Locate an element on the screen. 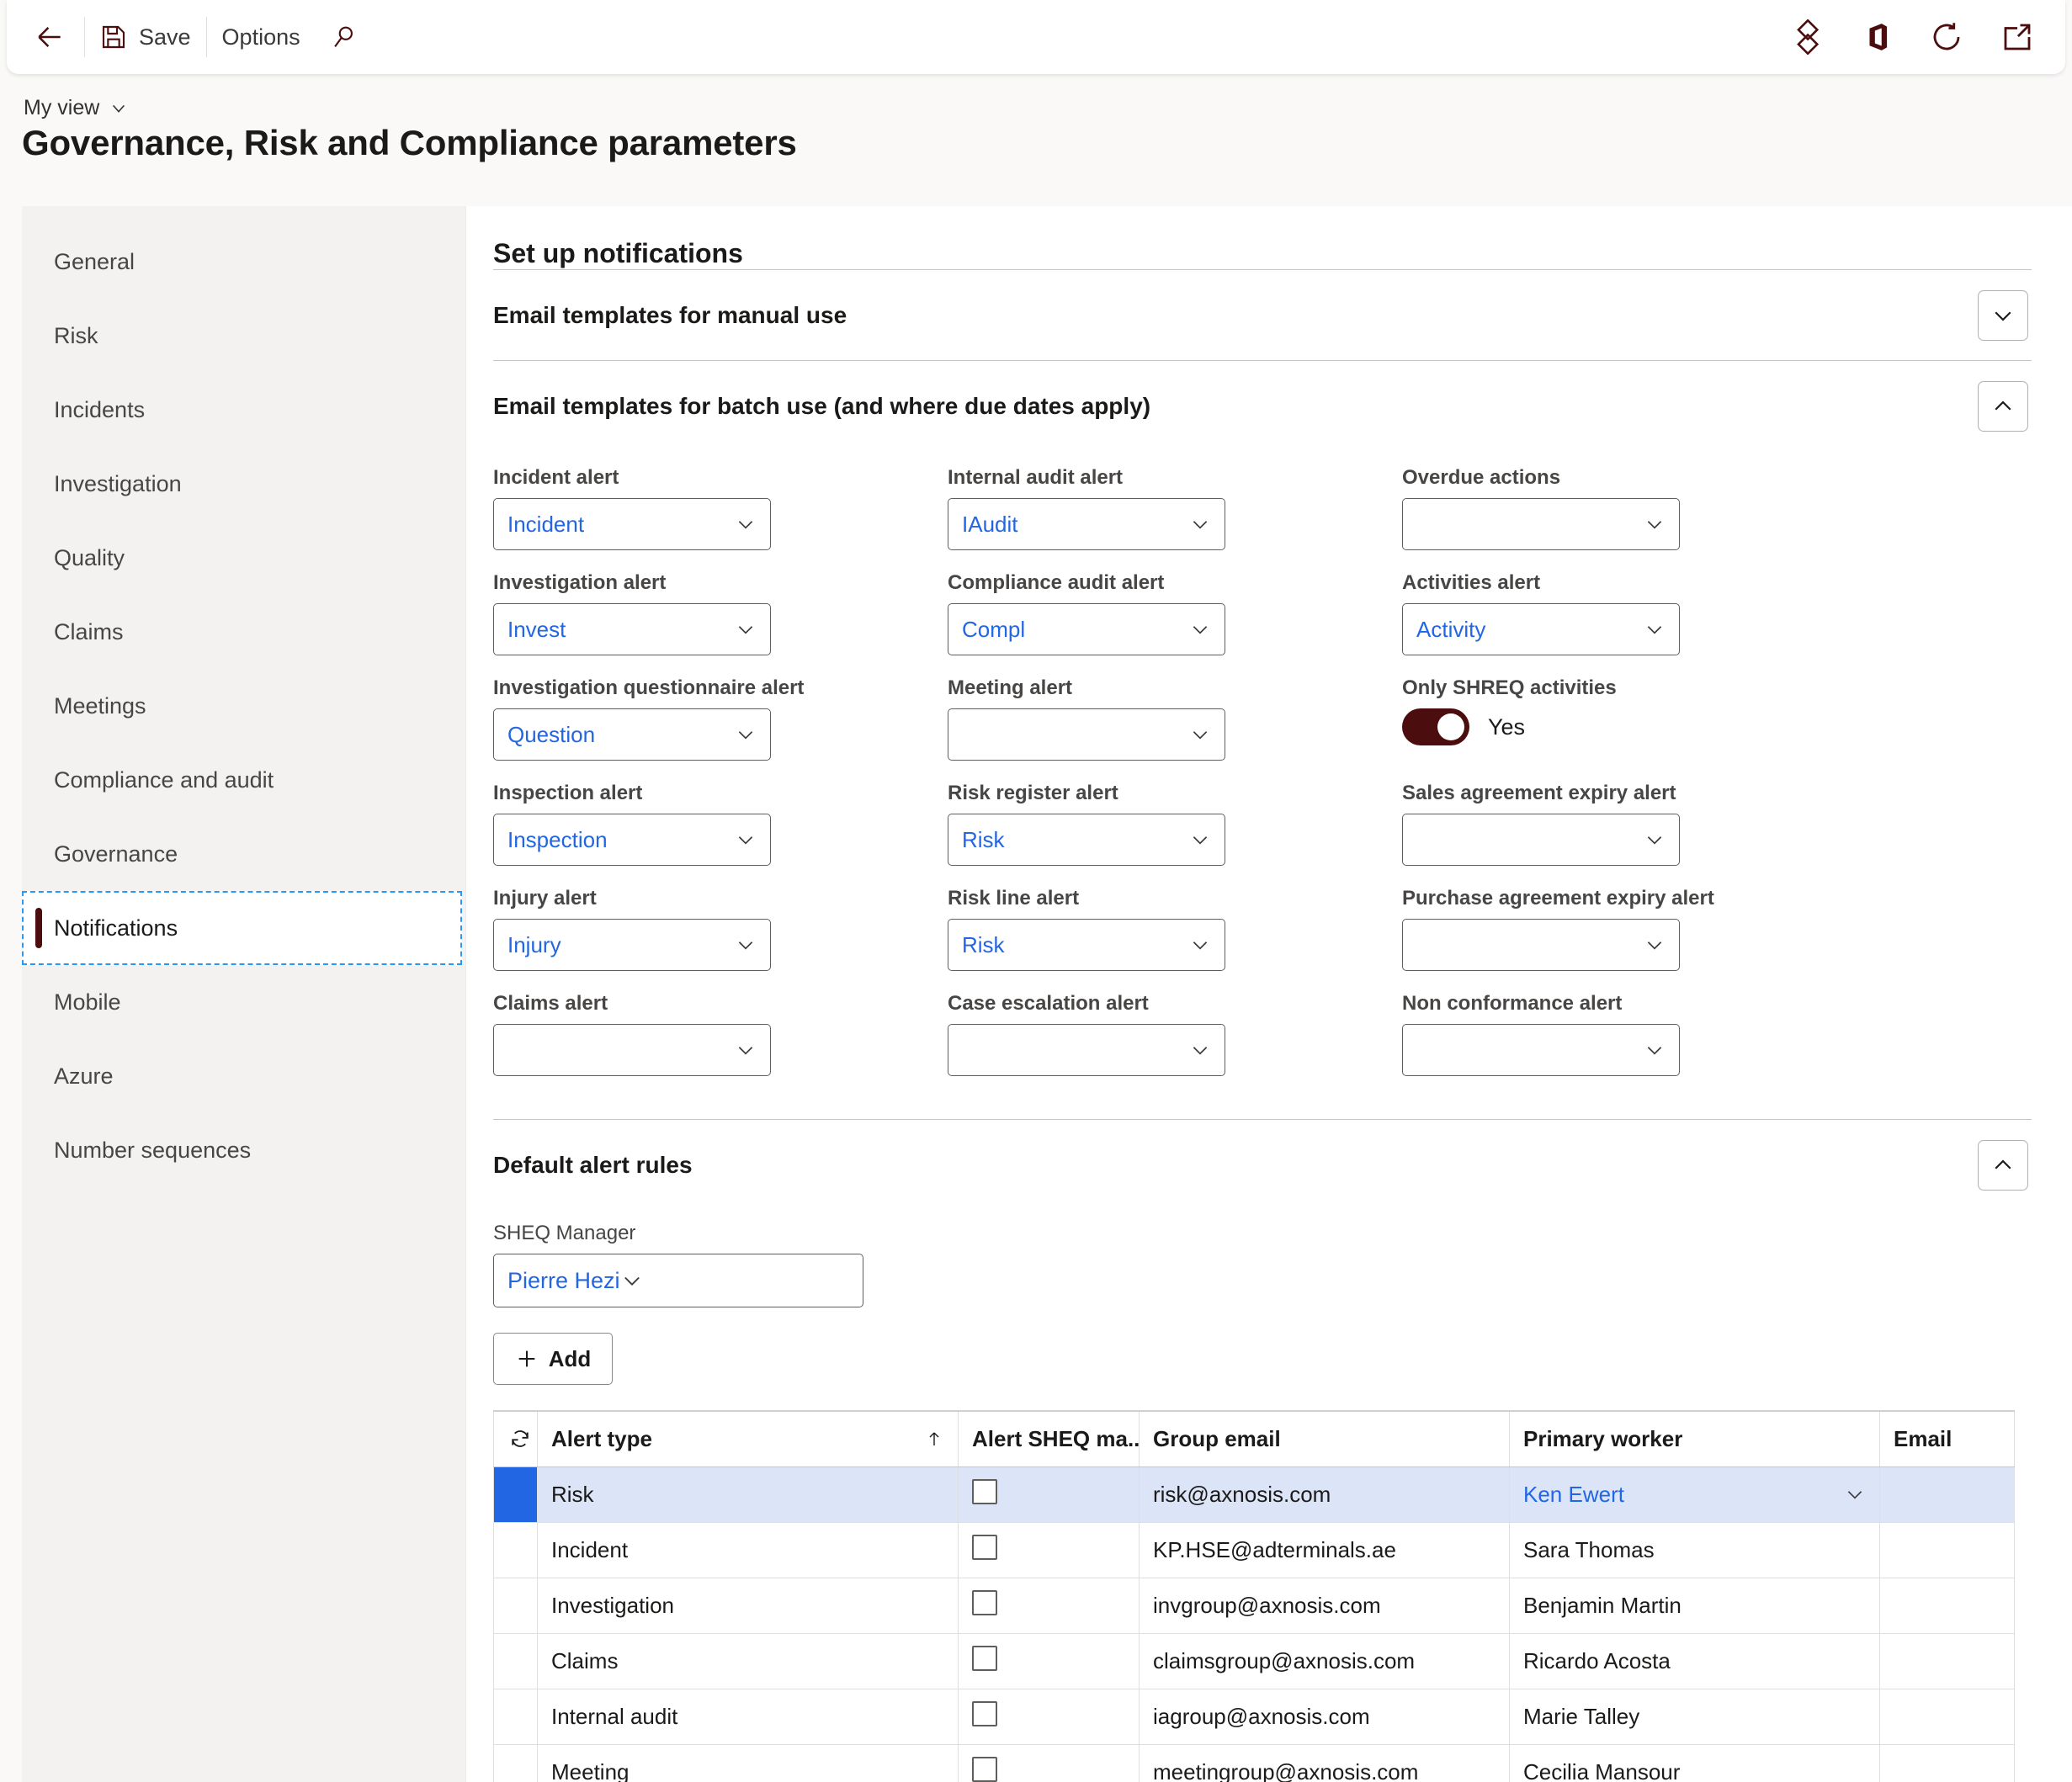 This screenshot has height=1782, width=2072. cell-group-email: invgroup@axnosis.com is located at coordinates (1324, 1605).